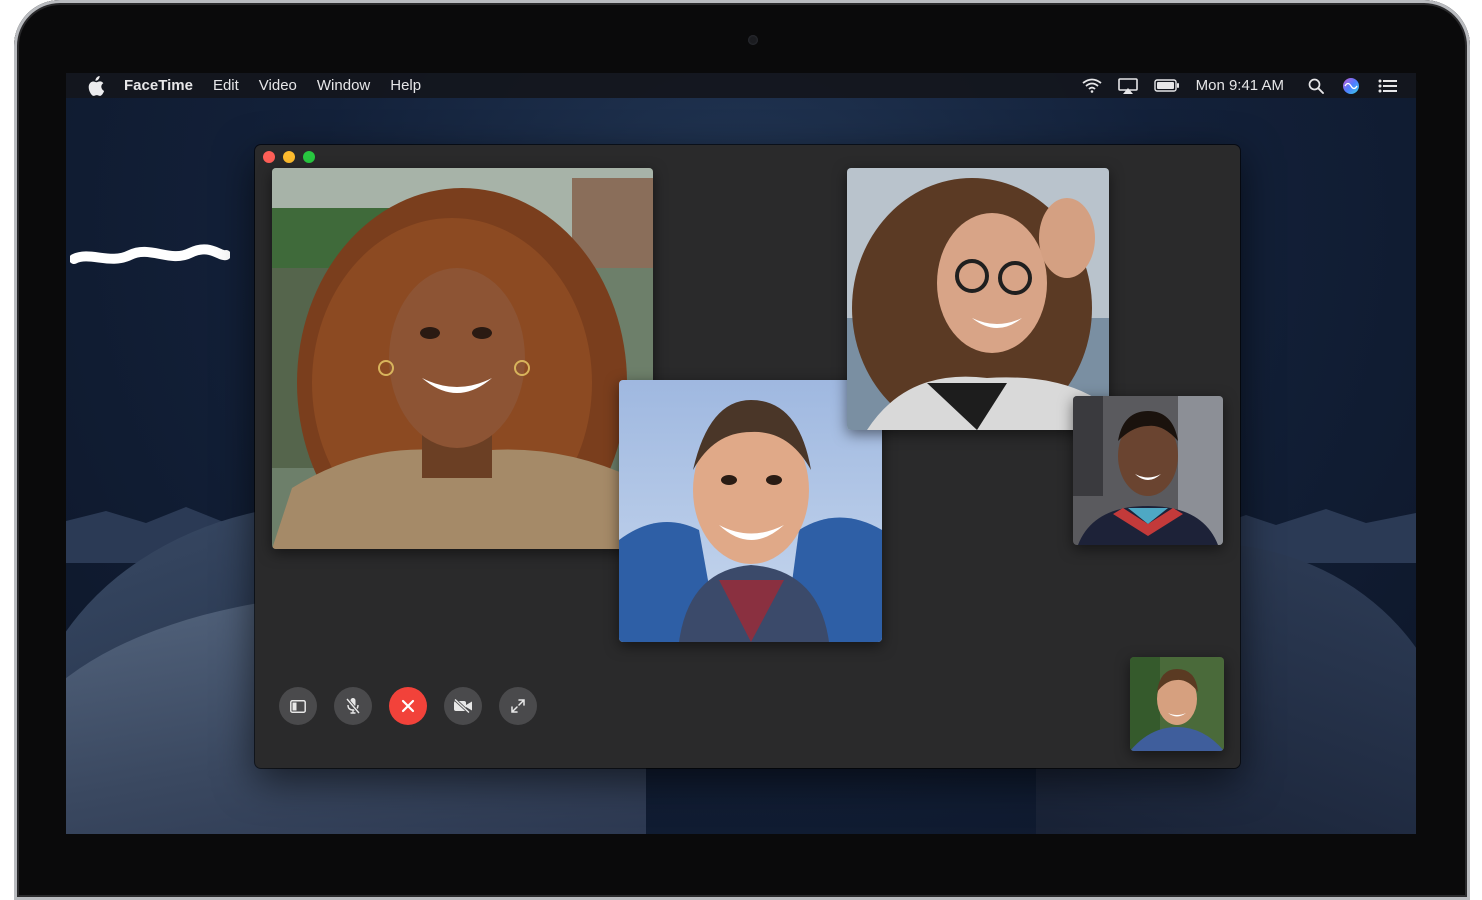 Image resolution: width=1482 pixels, height=900 pixels. Describe the element at coordinates (1316, 86) in the screenshot. I see `search-icon` at that location.